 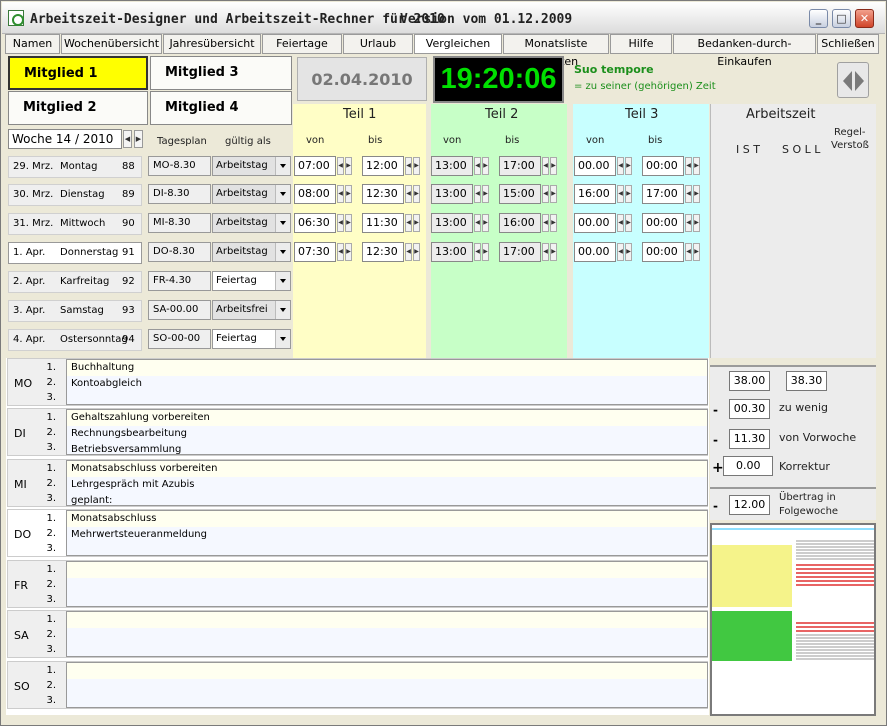 I want to click on week-next-button: ▶, so click(x=138, y=139).